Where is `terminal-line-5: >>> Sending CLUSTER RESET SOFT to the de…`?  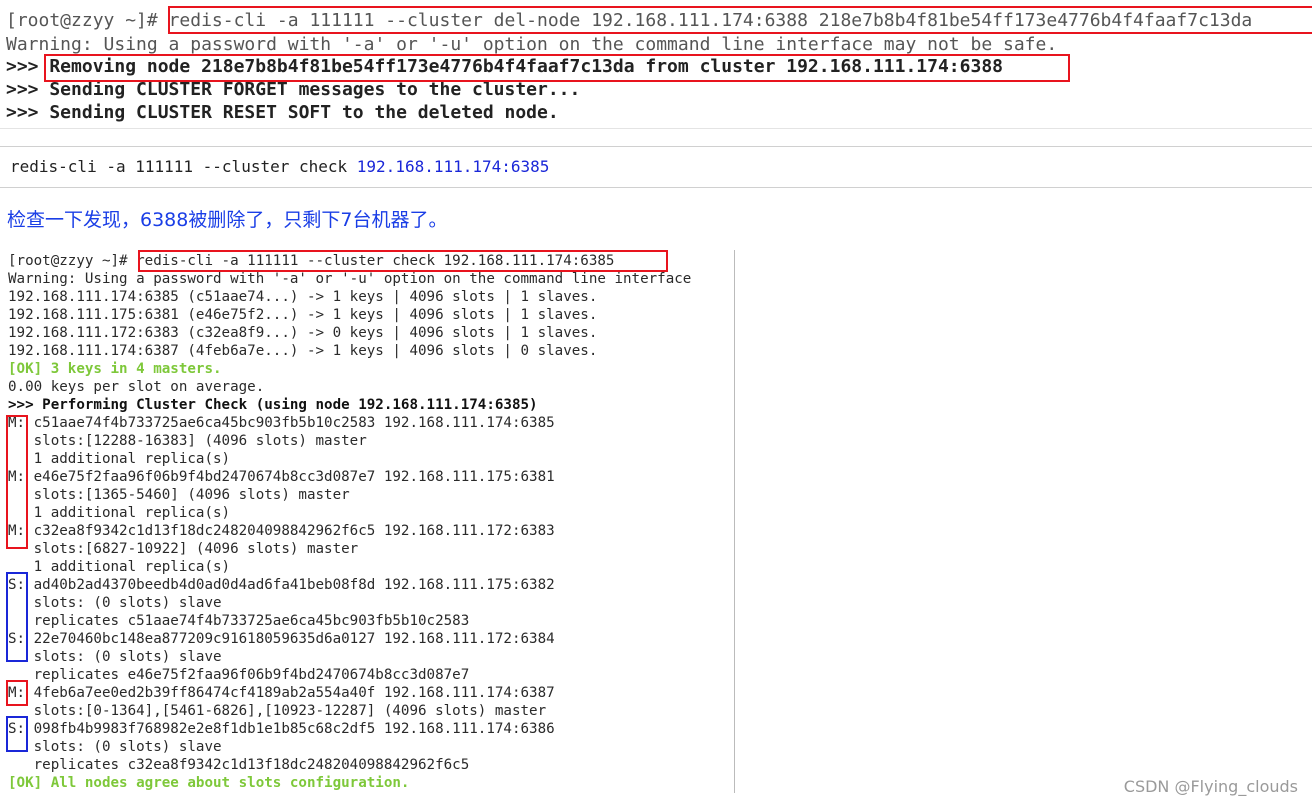
terminal-line-5: >>> Sending CLUSTER RESET SOFT to the de… is located at coordinates (282, 112).